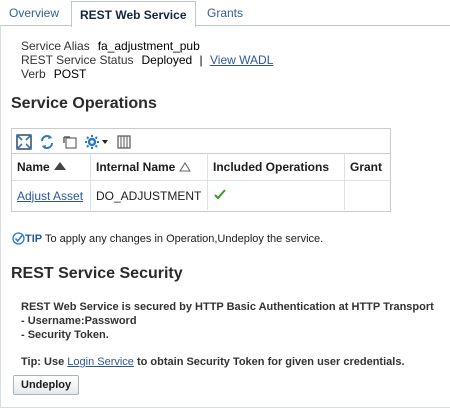  Describe the element at coordinates (34, 12) in the screenshot. I see `tab-overview: Overview` at that location.